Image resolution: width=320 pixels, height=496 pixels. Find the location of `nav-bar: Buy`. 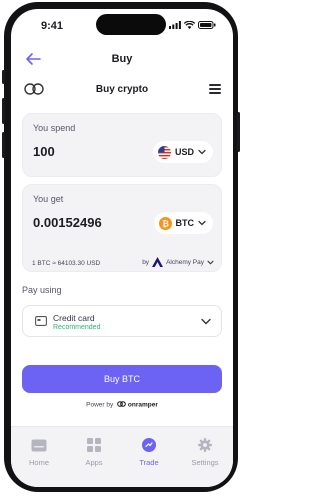

nav-bar: Buy is located at coordinates (122, 59).